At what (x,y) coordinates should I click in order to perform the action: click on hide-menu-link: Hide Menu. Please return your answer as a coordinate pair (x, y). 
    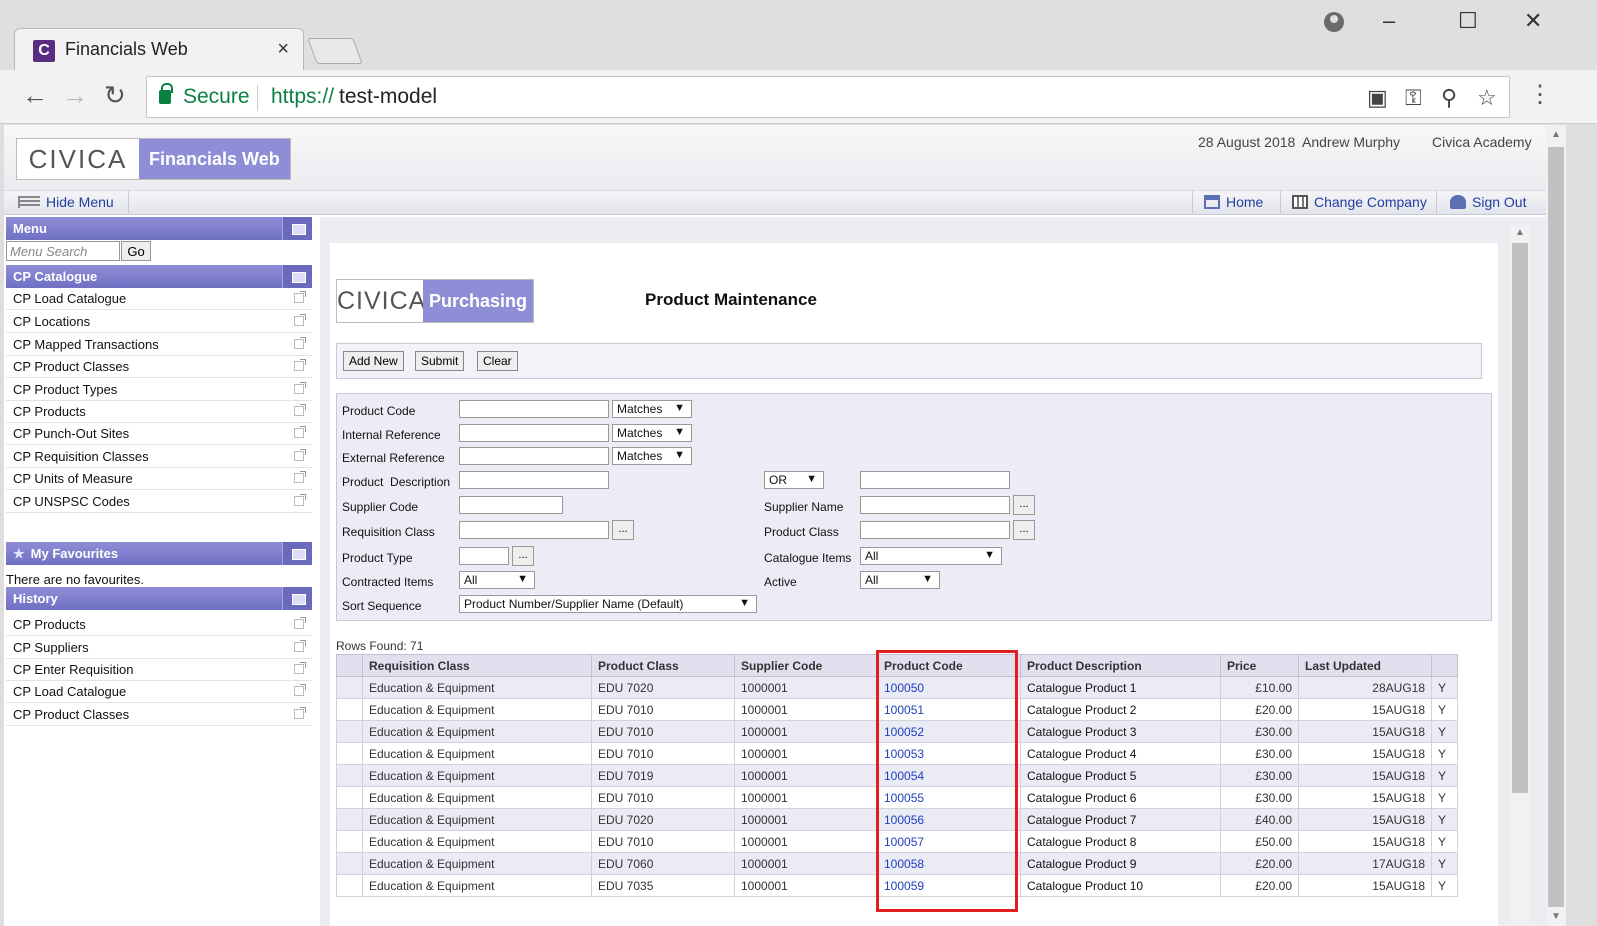
    Looking at the image, I should click on (66, 202).